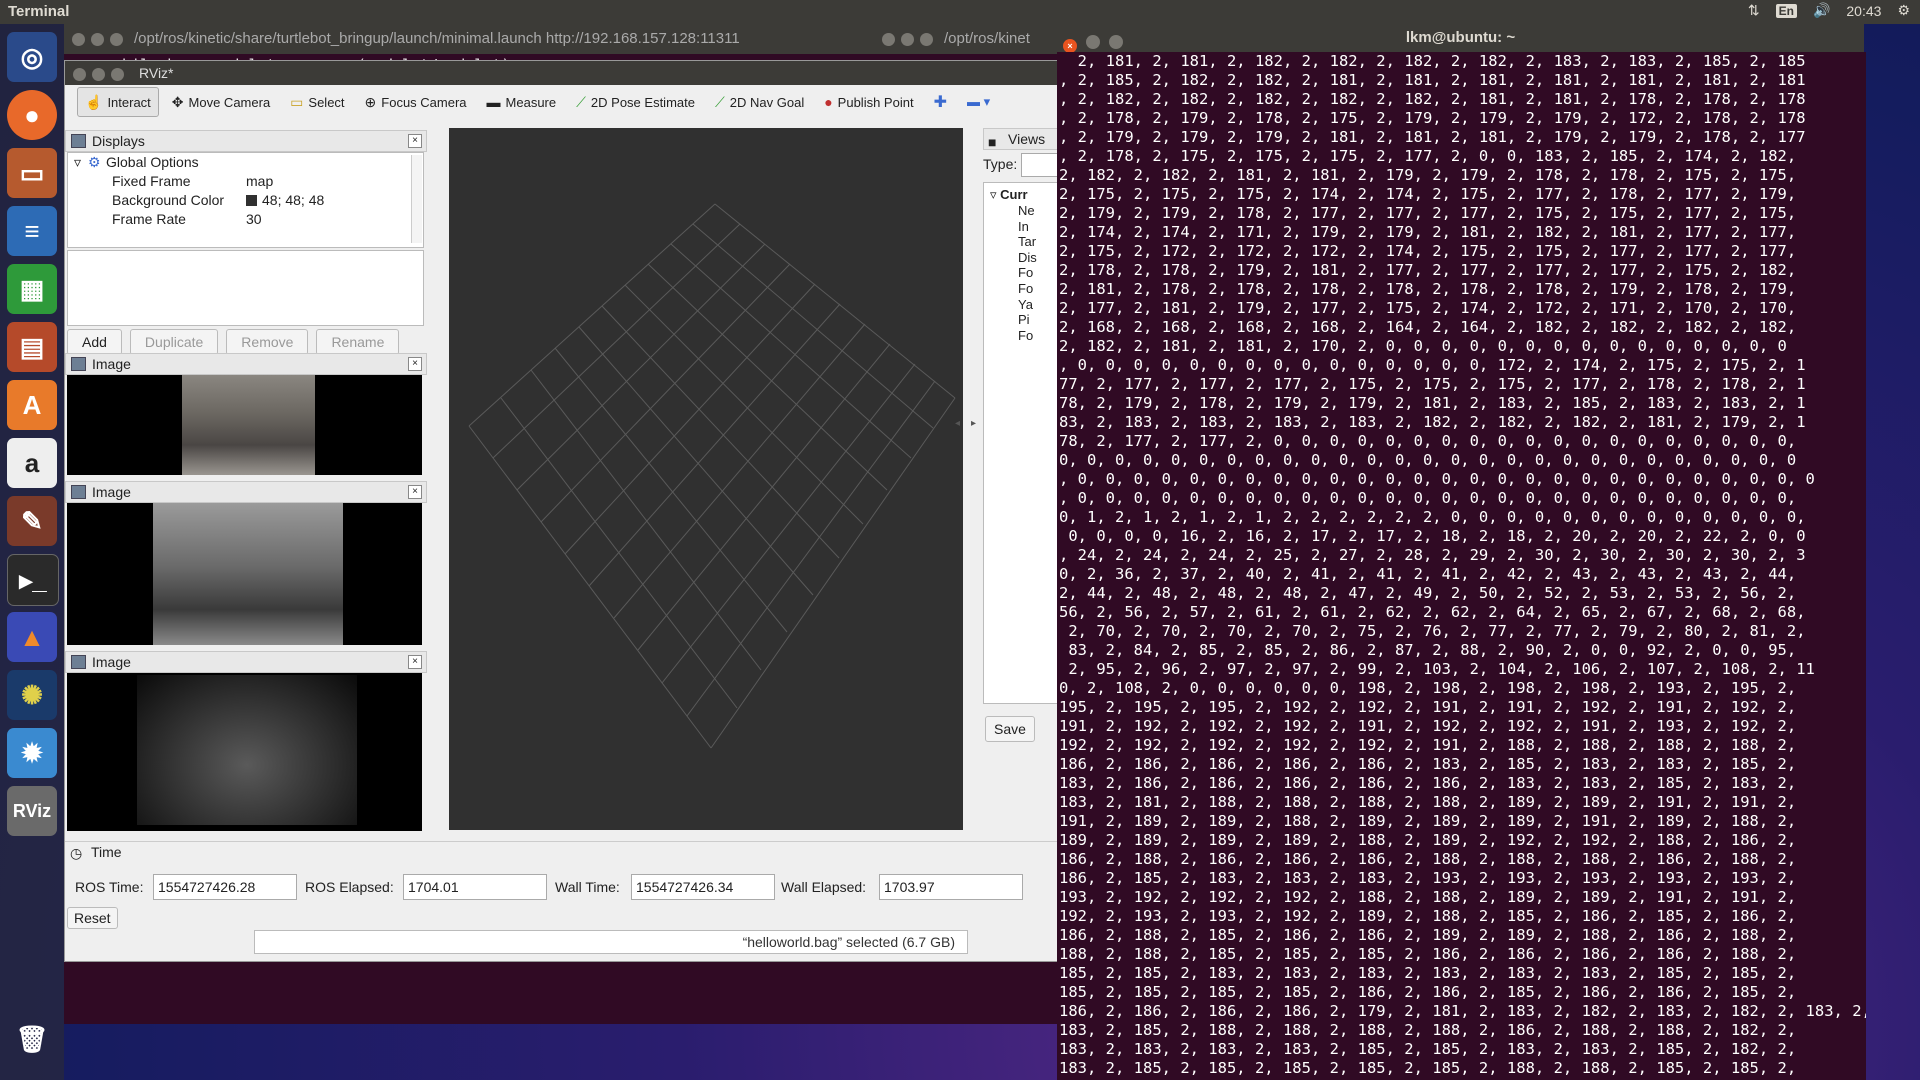  What do you see at coordinates (111, 662) in the screenshot?
I see `image-panel-title: Image` at bounding box center [111, 662].